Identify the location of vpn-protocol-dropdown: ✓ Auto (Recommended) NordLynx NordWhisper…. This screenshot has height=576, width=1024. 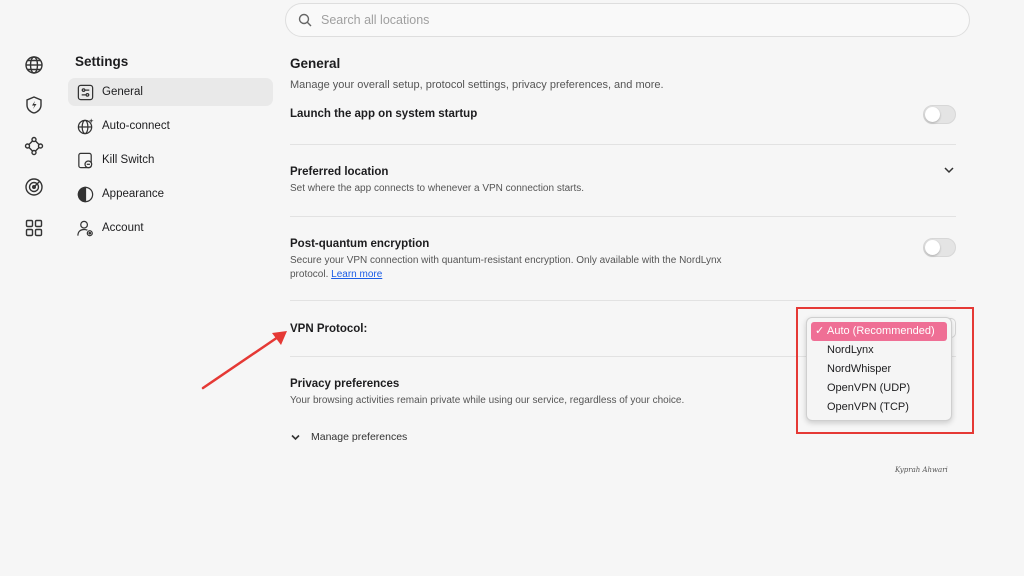
(879, 369).